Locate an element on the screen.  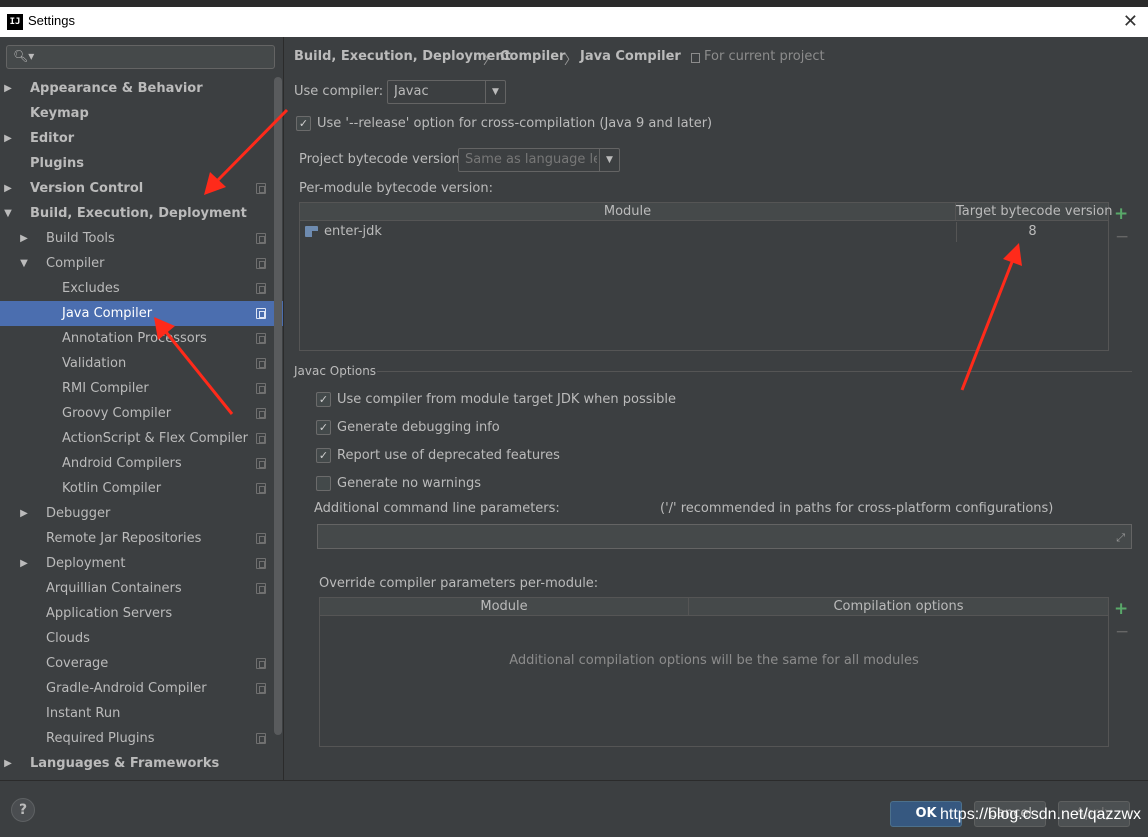
sidebar-item-version-control: ▶ Version Control is located at coordinates (141, 188).